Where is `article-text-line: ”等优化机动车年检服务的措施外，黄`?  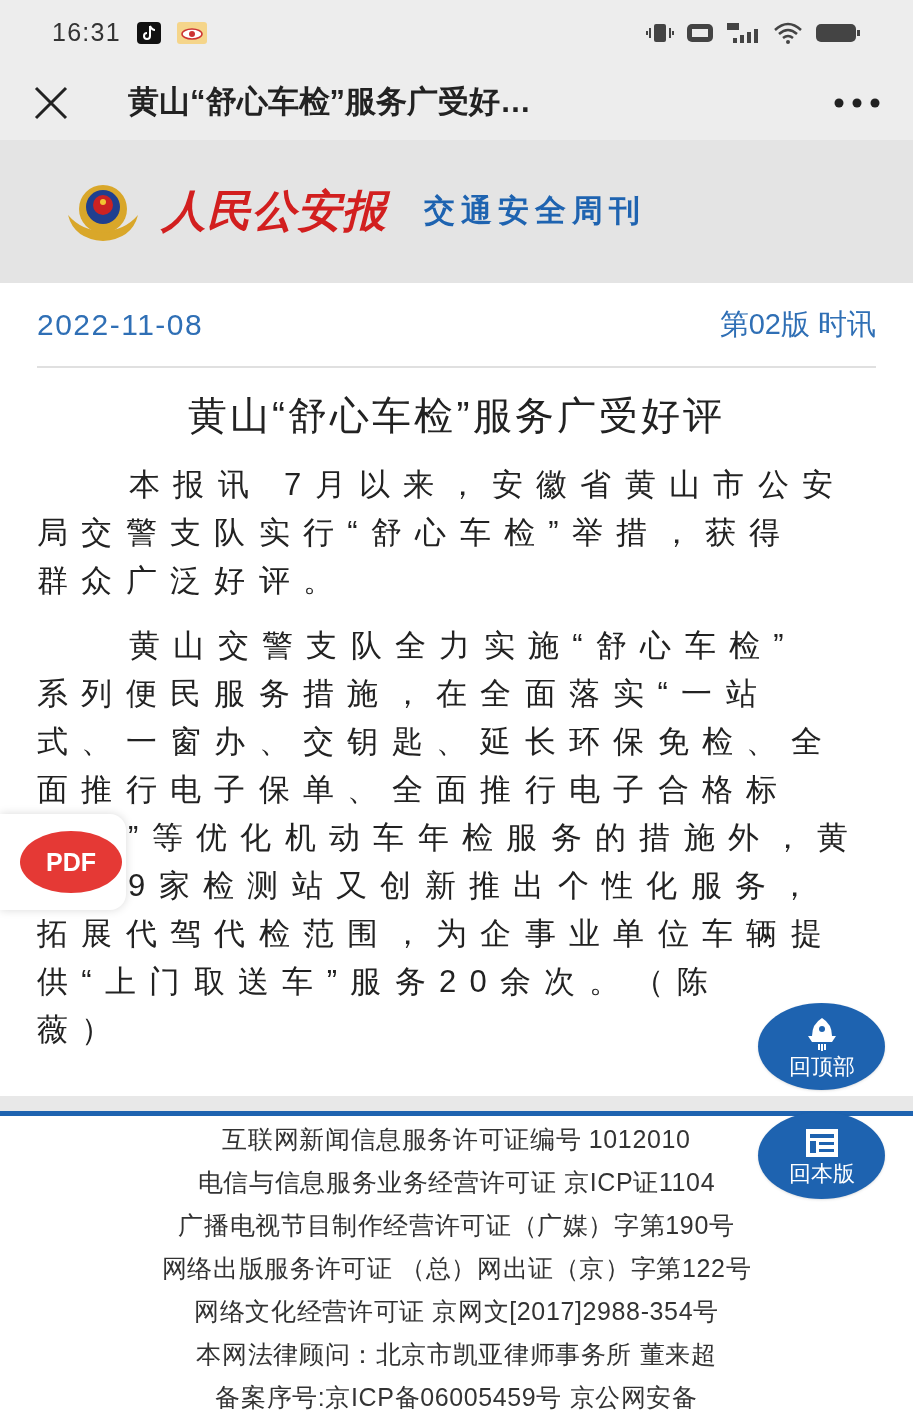
article-text-line: ”等优化机动车年检服务的措施外，黄 is located at coordinates (494, 837).